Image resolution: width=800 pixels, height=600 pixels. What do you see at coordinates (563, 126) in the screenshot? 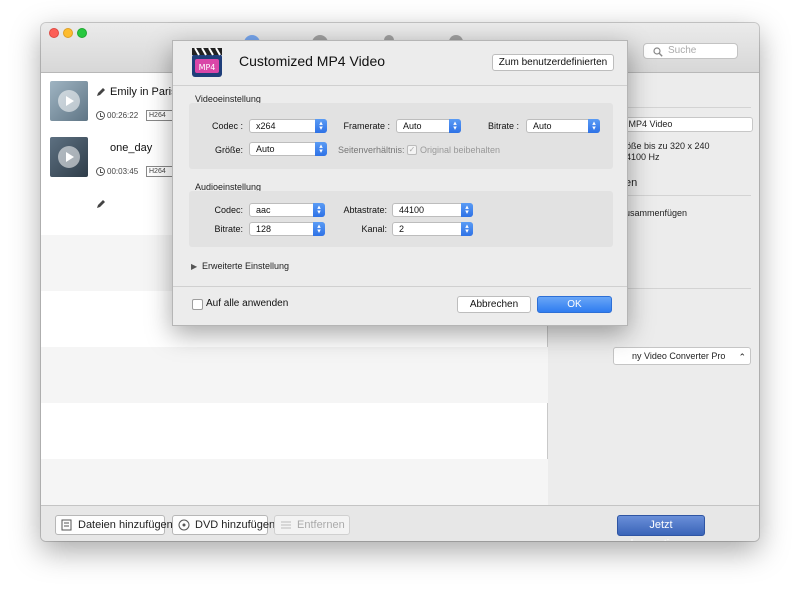
I see `video-bitrate-select: Auto ▴ ▾` at bounding box center [563, 126].